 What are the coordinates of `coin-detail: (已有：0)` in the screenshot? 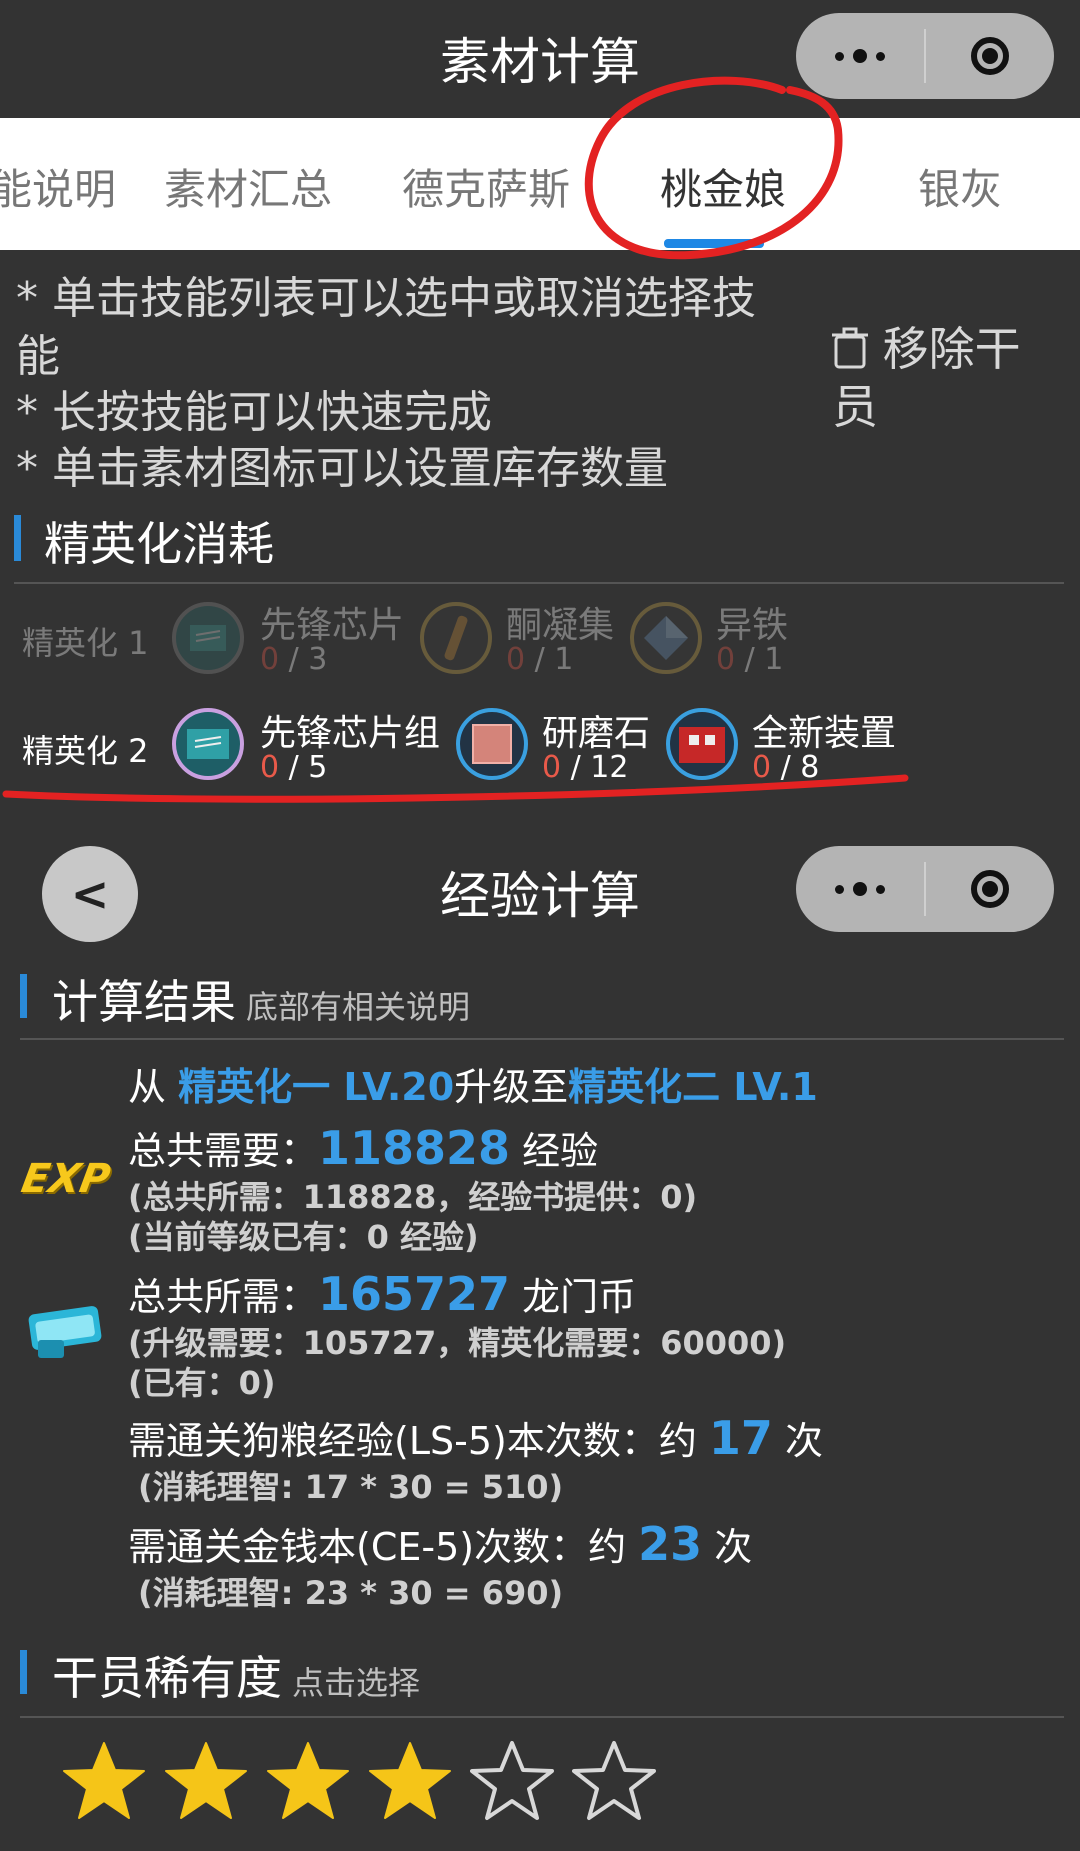 It's located at (202, 1383).